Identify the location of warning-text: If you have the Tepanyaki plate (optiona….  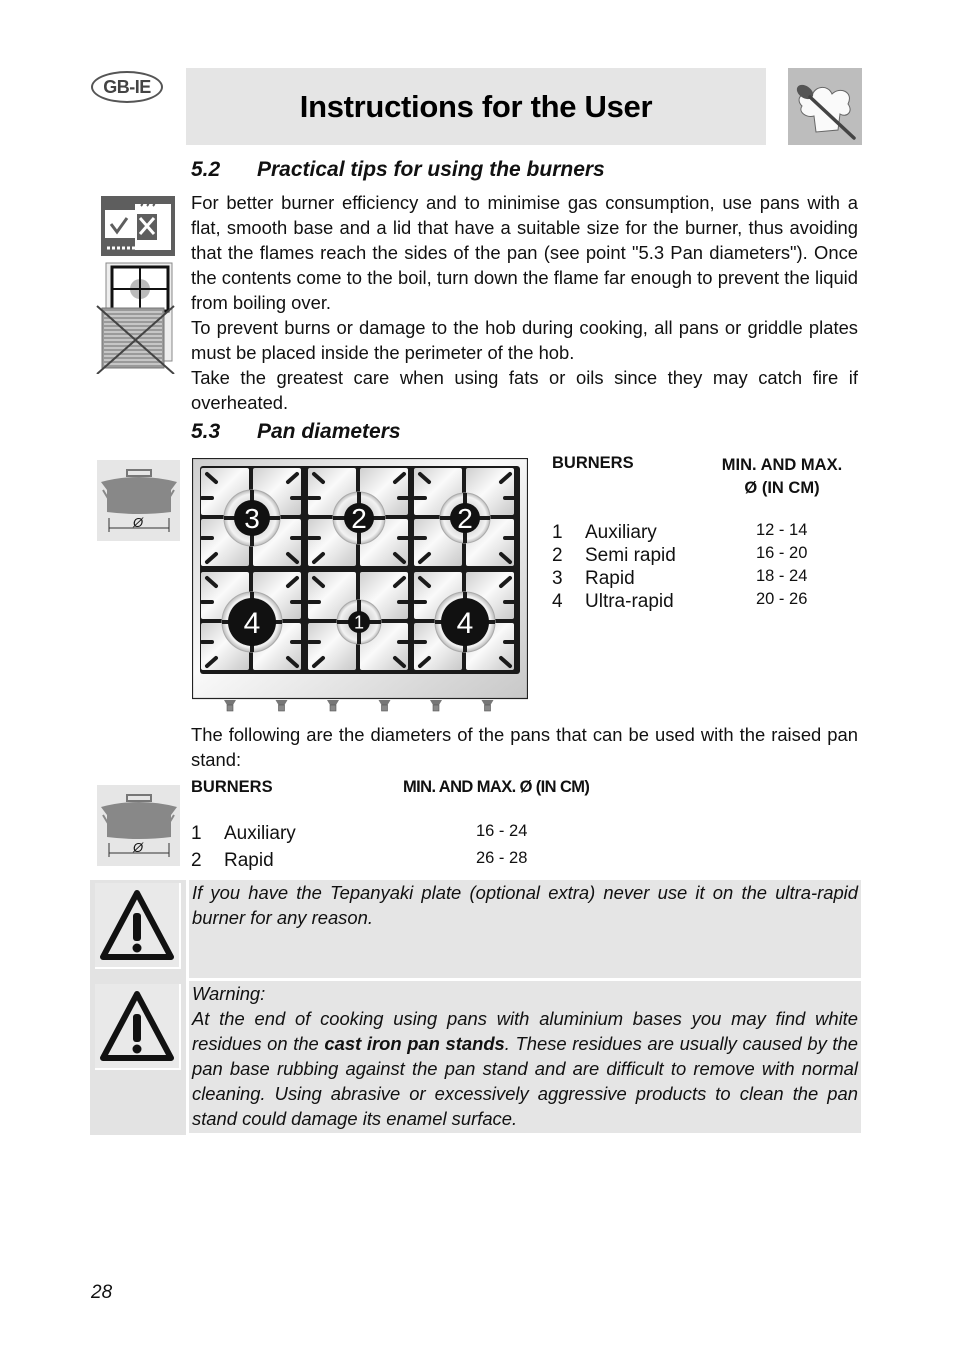
(525, 905).